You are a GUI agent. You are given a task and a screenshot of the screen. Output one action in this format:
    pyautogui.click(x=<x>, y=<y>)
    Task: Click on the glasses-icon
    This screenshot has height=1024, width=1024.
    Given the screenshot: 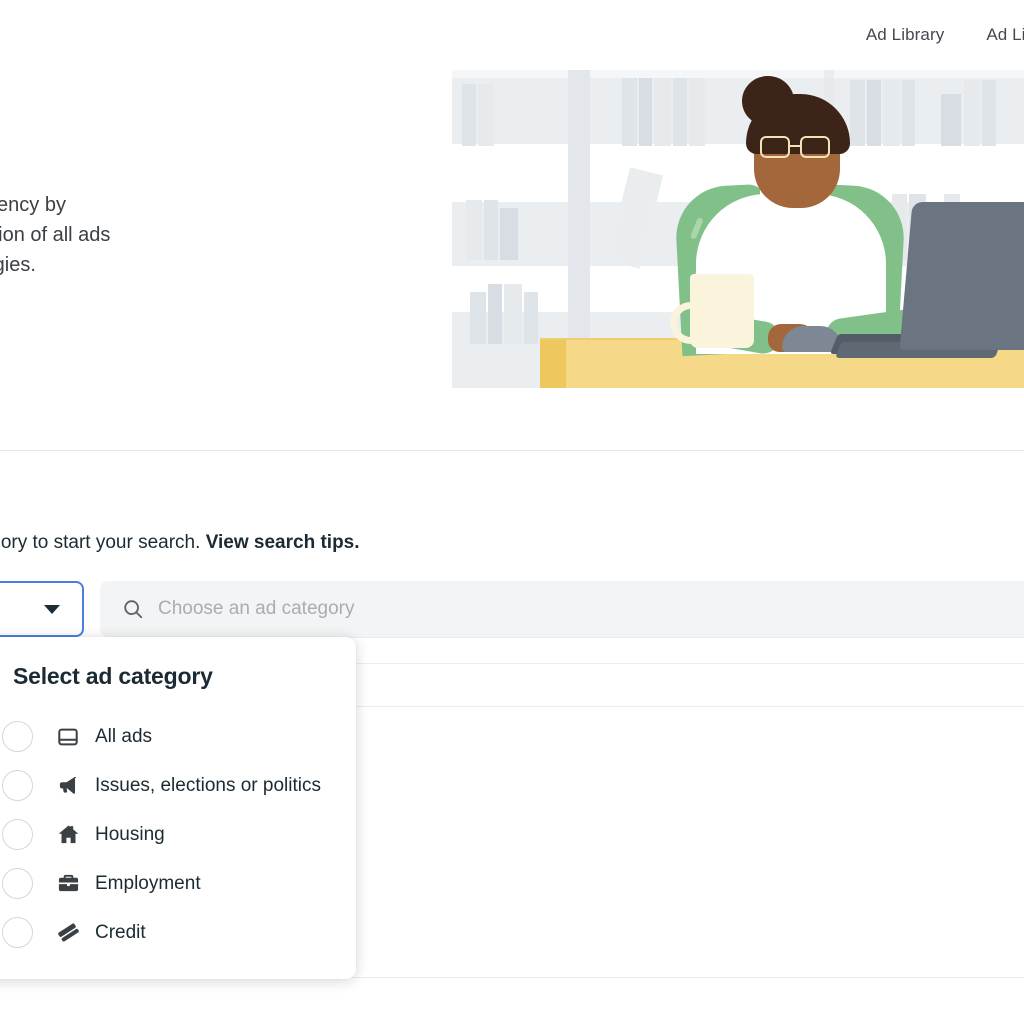 What is the action you would take?
    pyautogui.click(x=797, y=147)
    